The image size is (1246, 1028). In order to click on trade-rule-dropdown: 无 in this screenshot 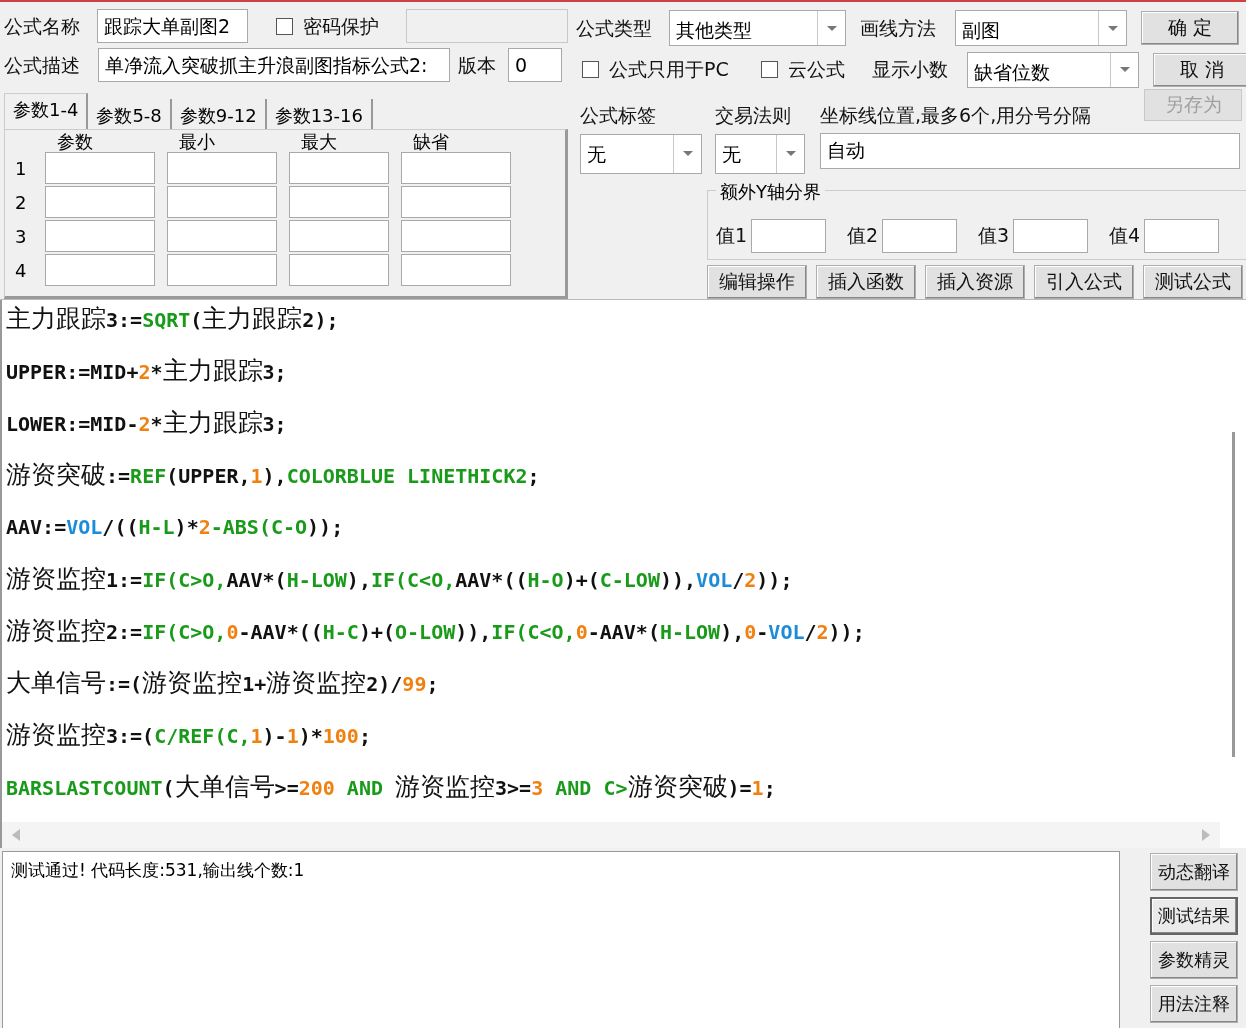, I will do `click(760, 153)`.